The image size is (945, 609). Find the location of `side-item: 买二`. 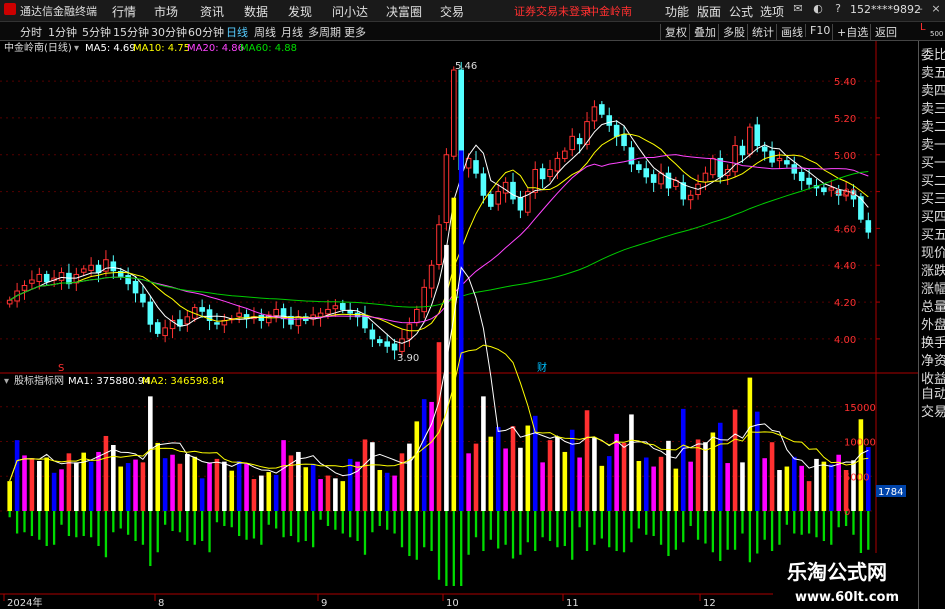

side-item: 买二 is located at coordinates (933, 182).